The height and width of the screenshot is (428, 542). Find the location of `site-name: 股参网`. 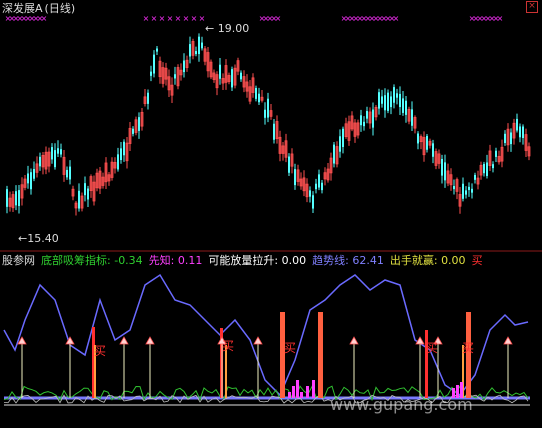

site-name: 股参网 is located at coordinates (18, 260).